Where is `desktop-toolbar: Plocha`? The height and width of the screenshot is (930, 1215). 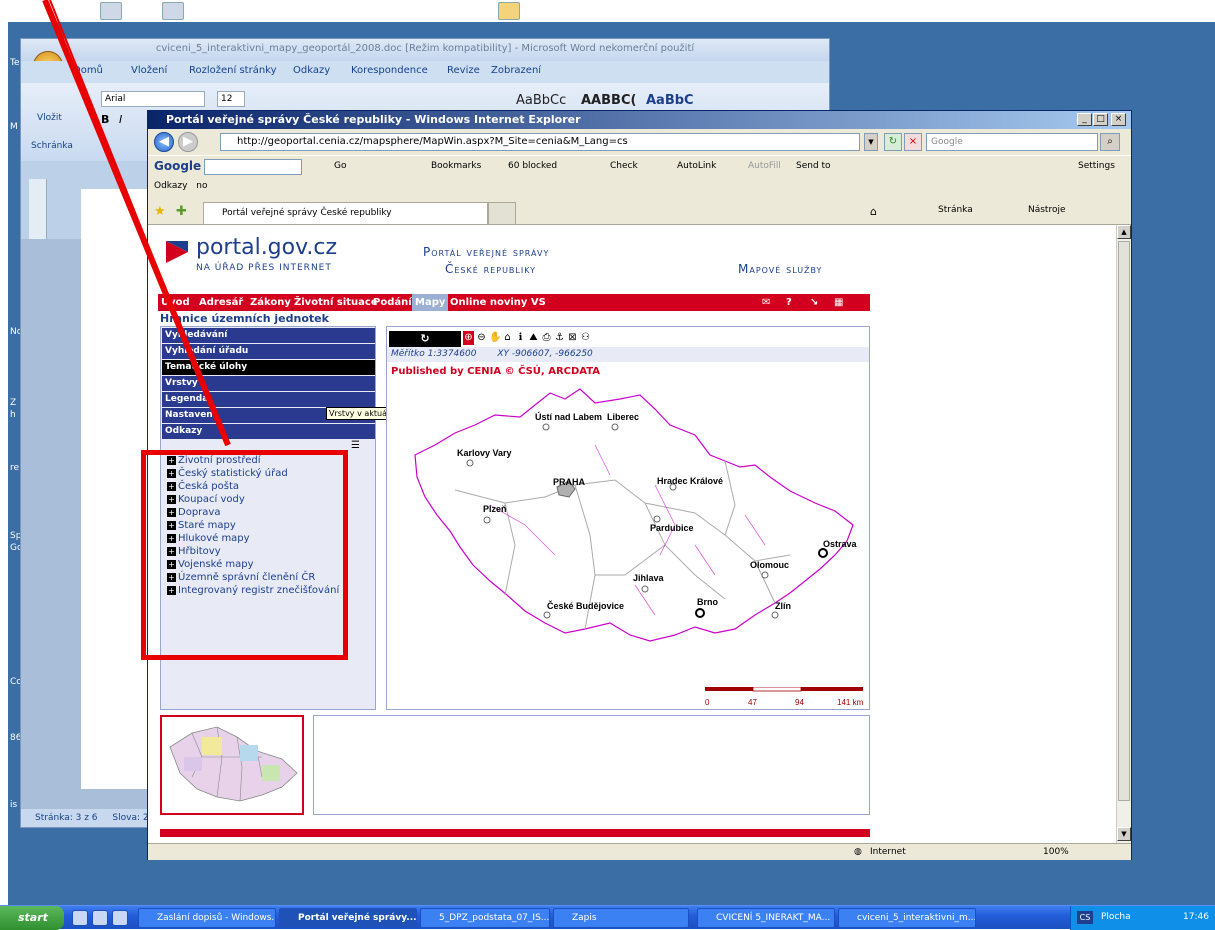
desktop-toolbar: Plocha is located at coordinates (1116, 917).